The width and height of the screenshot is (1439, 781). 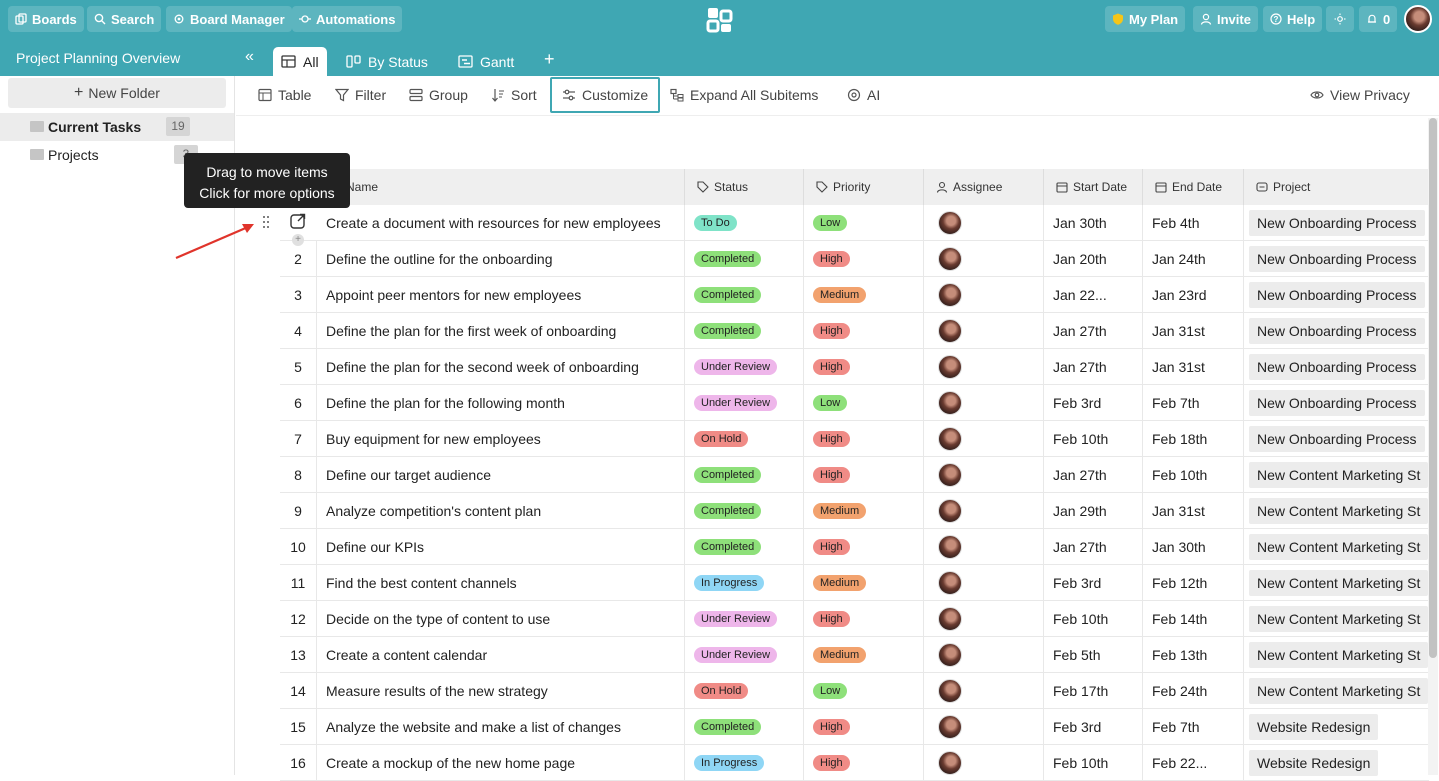 I want to click on start-date: Feb 5th, so click(x=1093, y=655).